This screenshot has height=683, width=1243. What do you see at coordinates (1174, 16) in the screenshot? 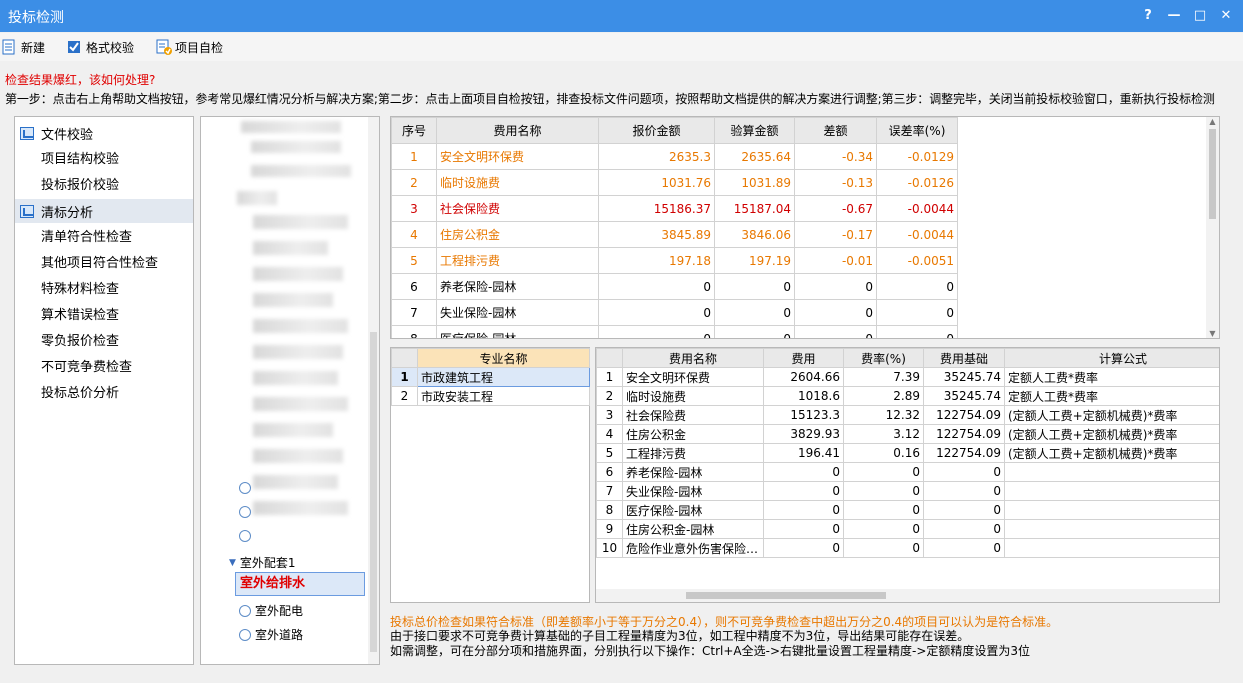
I see `minimize-button: —` at bounding box center [1174, 16].